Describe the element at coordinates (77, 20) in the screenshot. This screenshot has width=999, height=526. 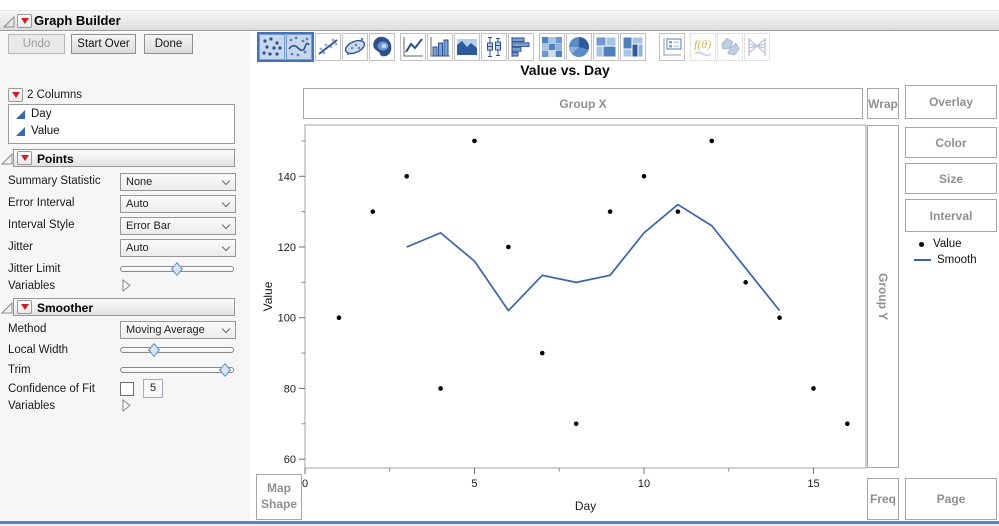
I see `window-title: Graph Builder` at that location.